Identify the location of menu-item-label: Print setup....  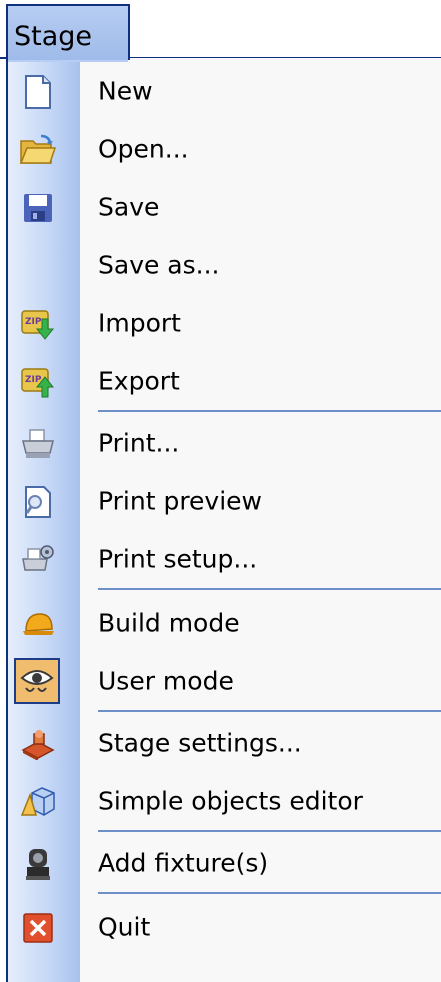
(178, 559).